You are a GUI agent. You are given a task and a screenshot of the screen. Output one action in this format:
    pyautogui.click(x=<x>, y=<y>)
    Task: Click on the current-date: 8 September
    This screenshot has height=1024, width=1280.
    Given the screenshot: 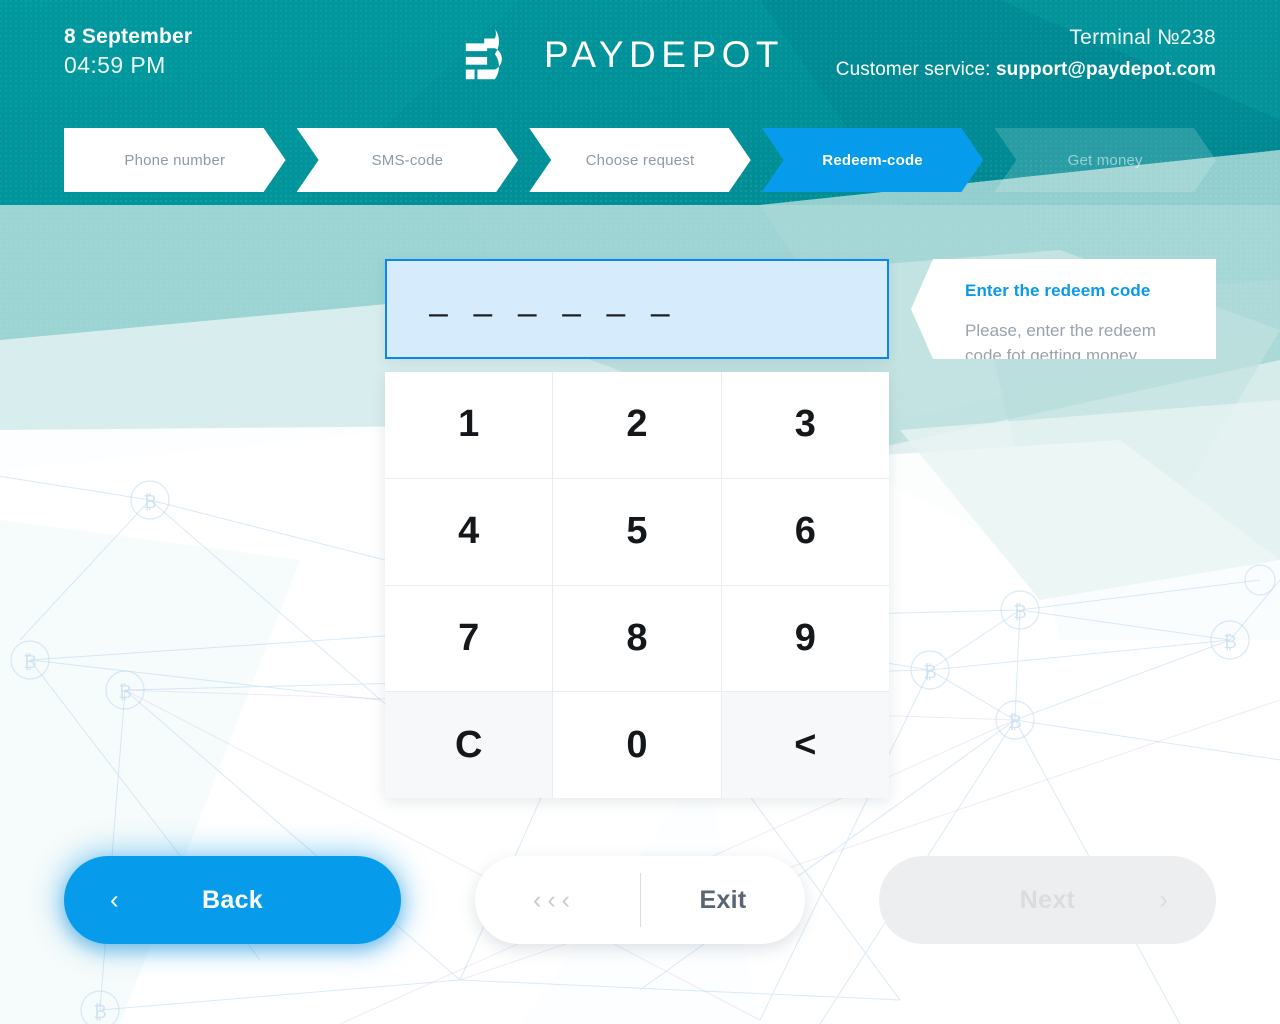 What is the action you would take?
    pyautogui.click(x=128, y=36)
    